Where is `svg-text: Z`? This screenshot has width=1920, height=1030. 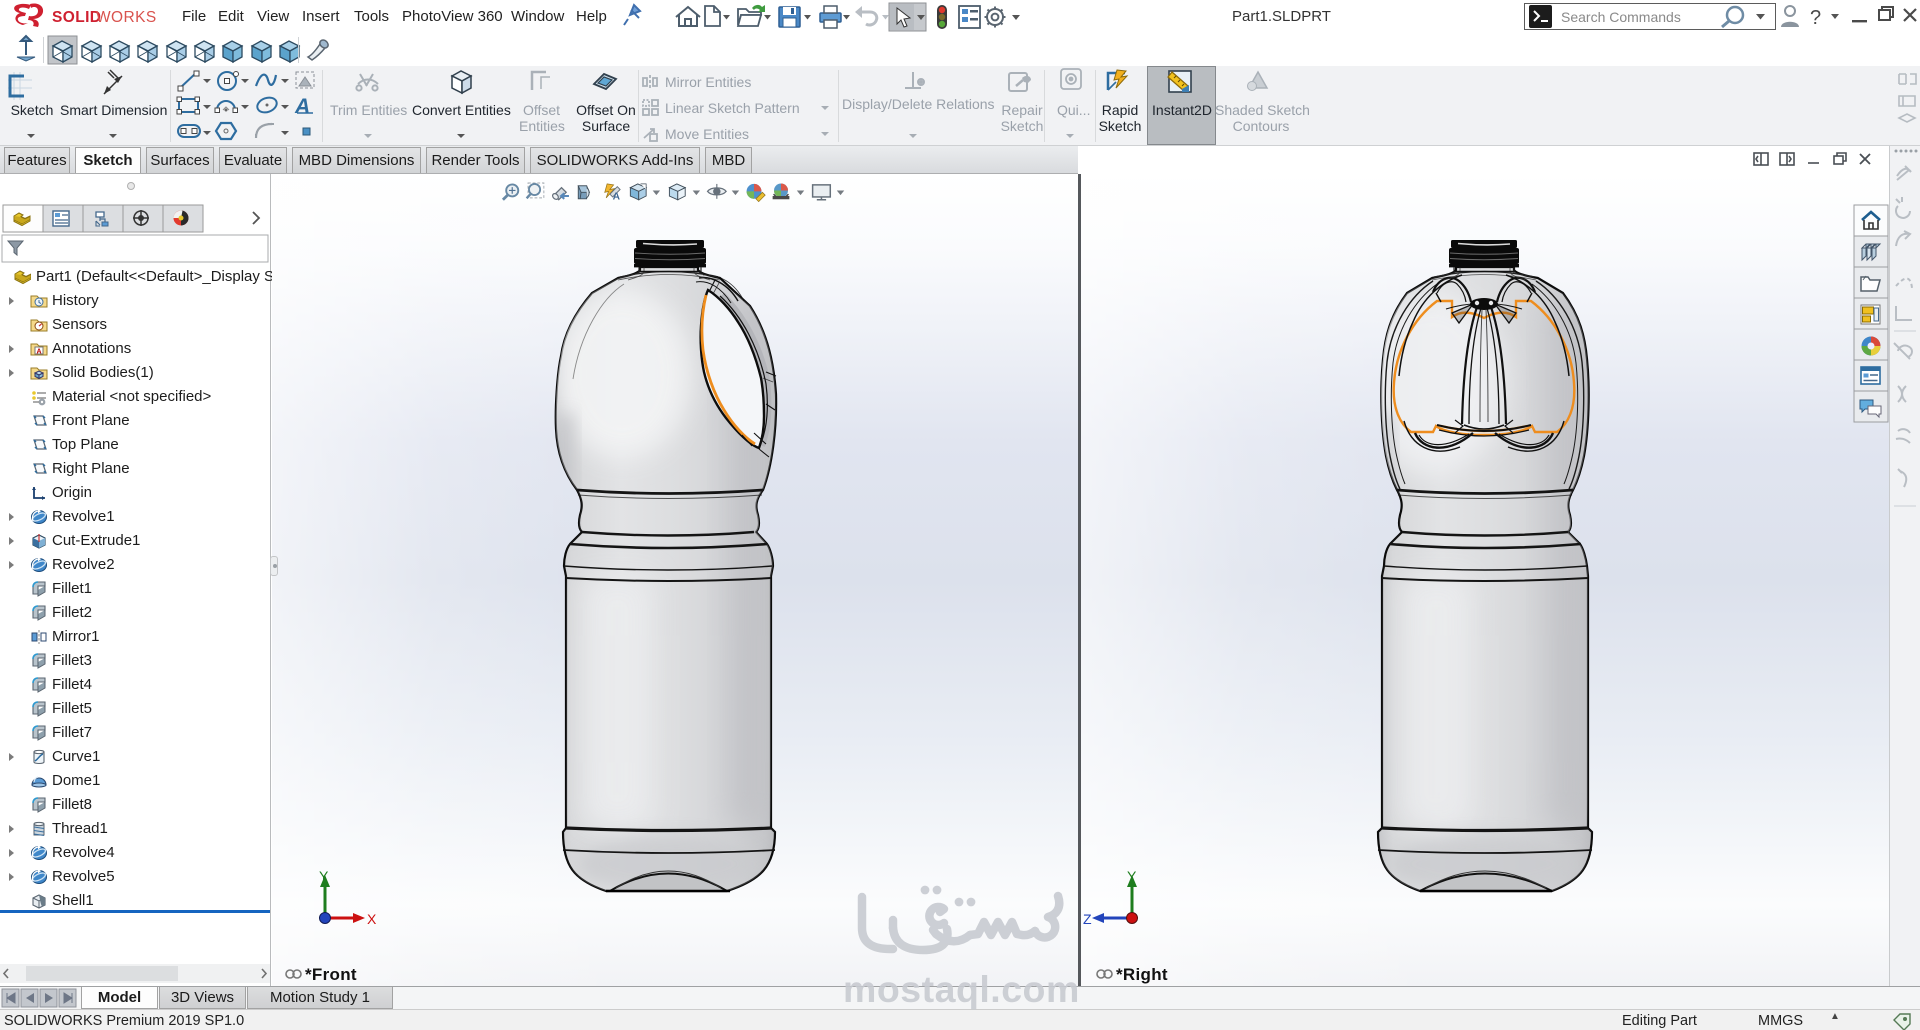
svg-text: Z is located at coordinates (1087, 919).